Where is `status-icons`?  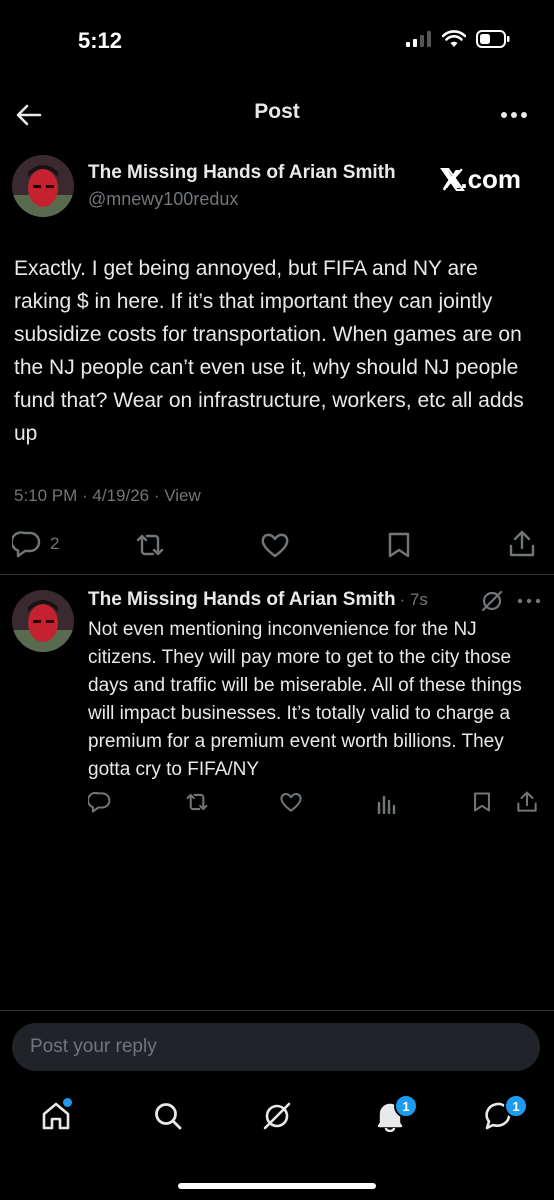 status-icons is located at coordinates (458, 39).